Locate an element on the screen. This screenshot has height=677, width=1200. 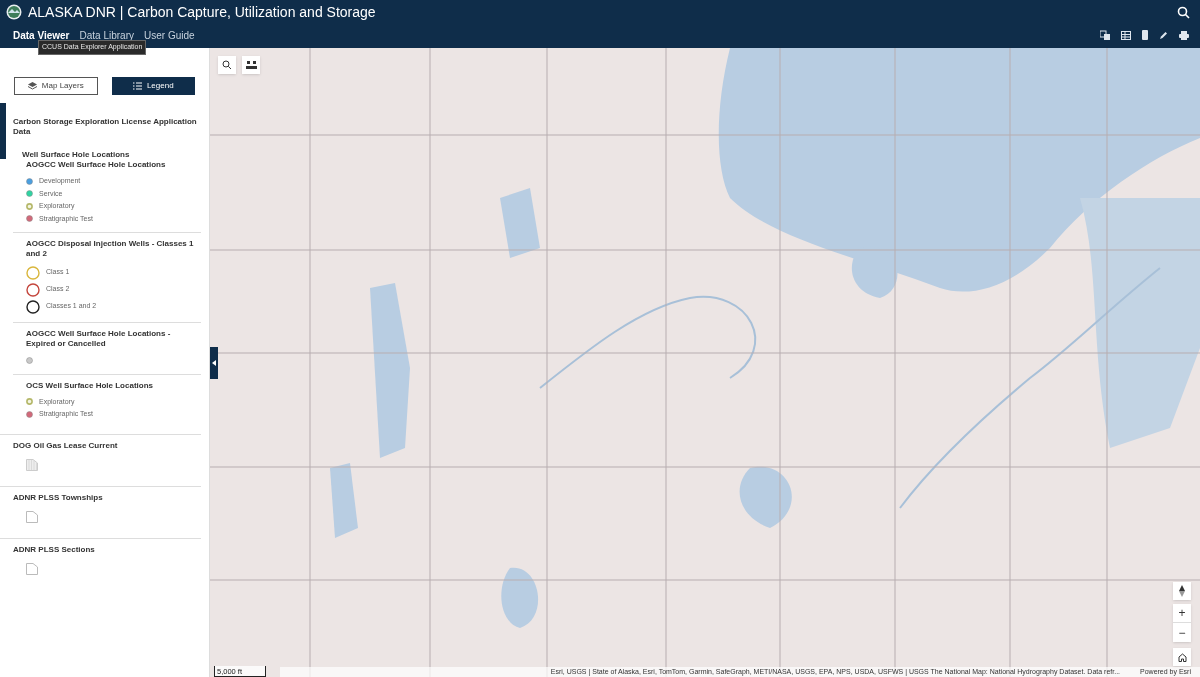
table-icon is located at coordinates (1126, 35).